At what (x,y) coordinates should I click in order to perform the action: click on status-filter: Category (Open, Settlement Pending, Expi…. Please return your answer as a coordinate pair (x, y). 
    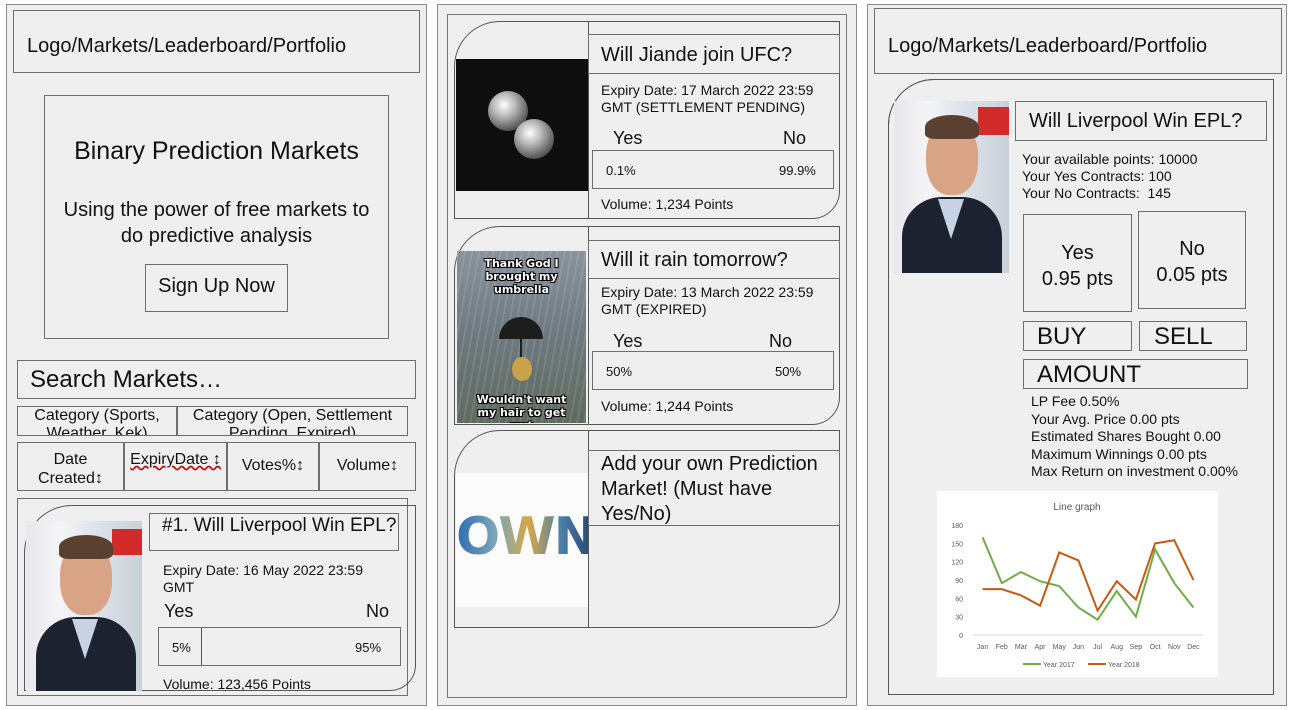
    Looking at the image, I should click on (292, 421).